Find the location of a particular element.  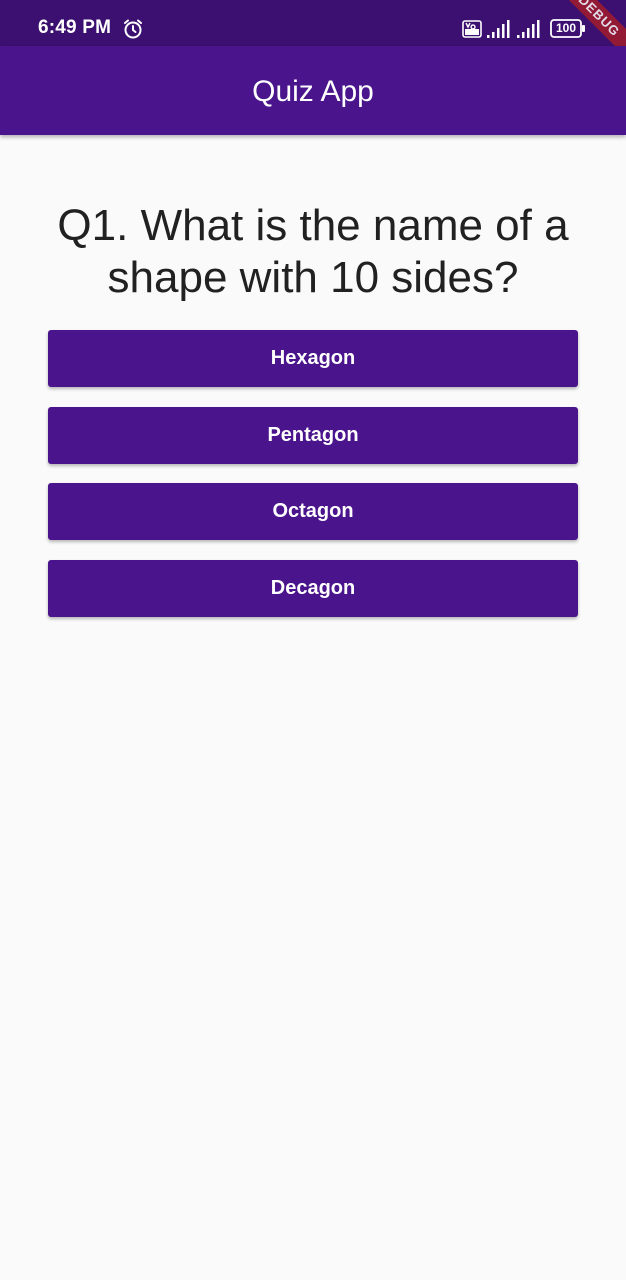

status-time: 6:49 PM is located at coordinates (75, 27).